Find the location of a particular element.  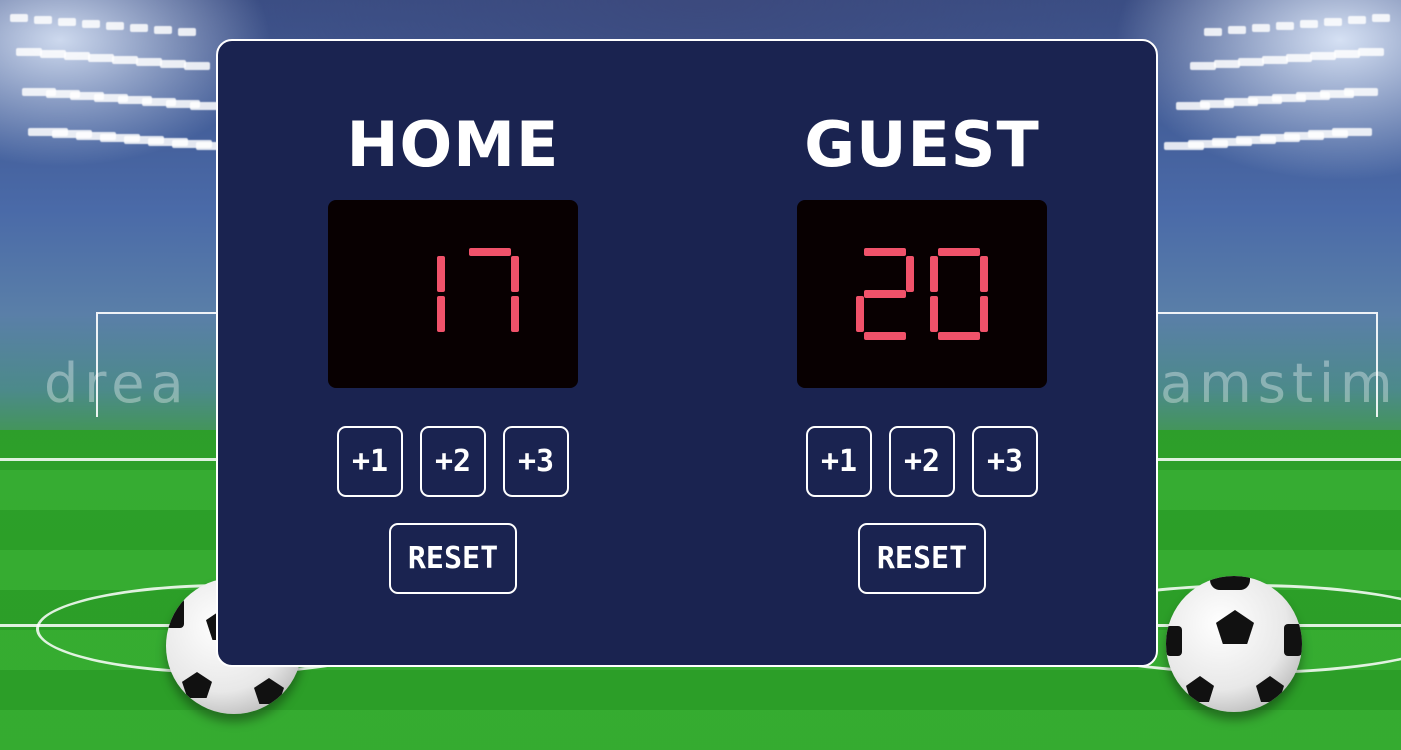

guest-reset-button: RESET is located at coordinates (922, 558).